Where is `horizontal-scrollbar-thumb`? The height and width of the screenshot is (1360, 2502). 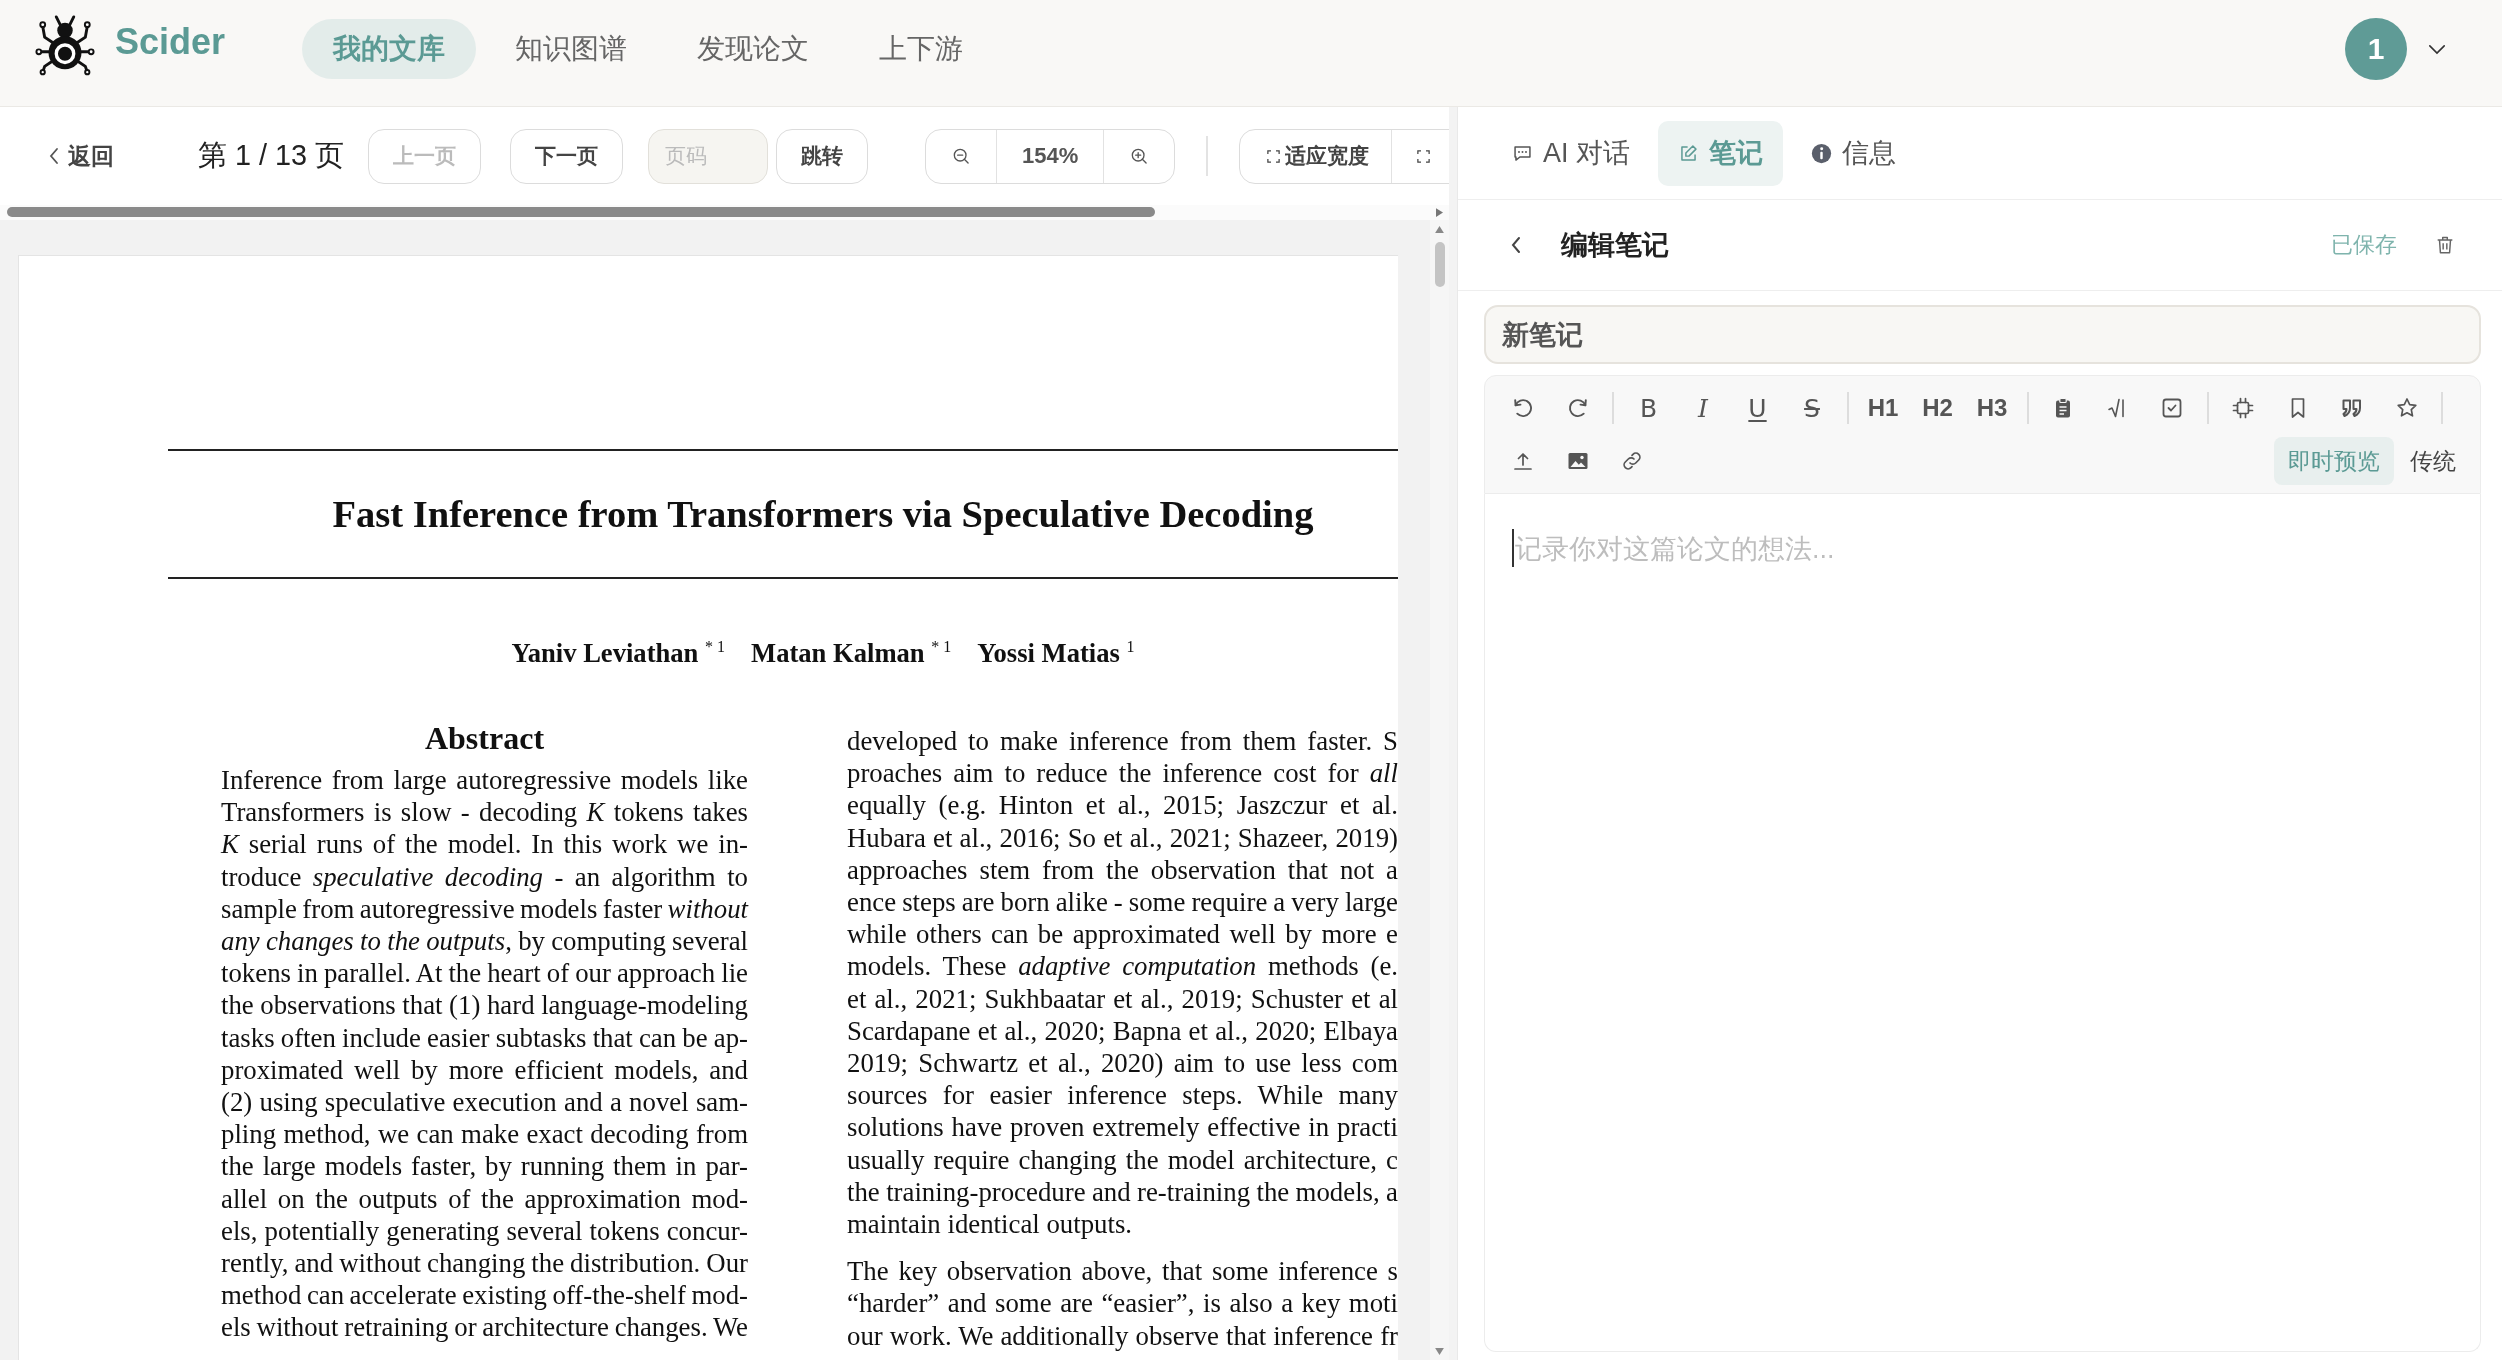 horizontal-scrollbar-thumb is located at coordinates (581, 212).